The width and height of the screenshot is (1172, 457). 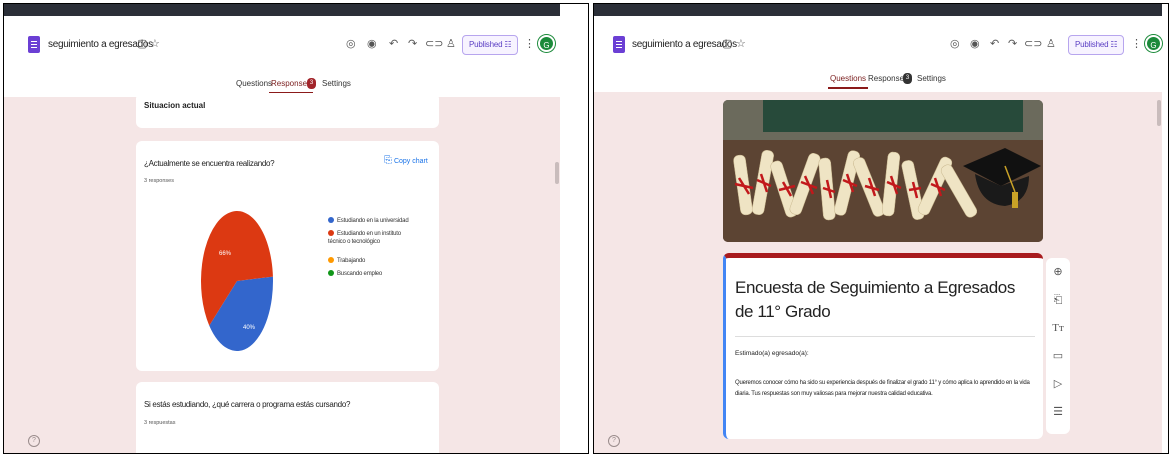 I want to click on tab-bar: Questions Responses 3 Settings, so click(x=282, y=86).